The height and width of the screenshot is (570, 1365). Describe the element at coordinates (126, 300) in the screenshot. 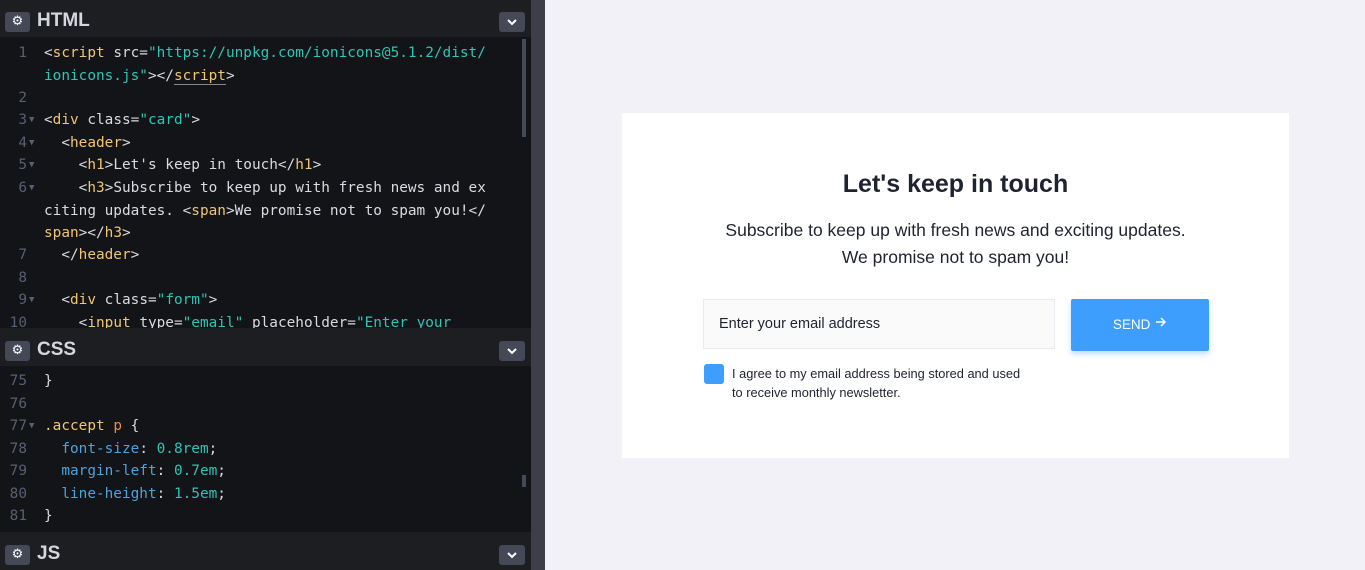

I see `code-token: class=` at that location.